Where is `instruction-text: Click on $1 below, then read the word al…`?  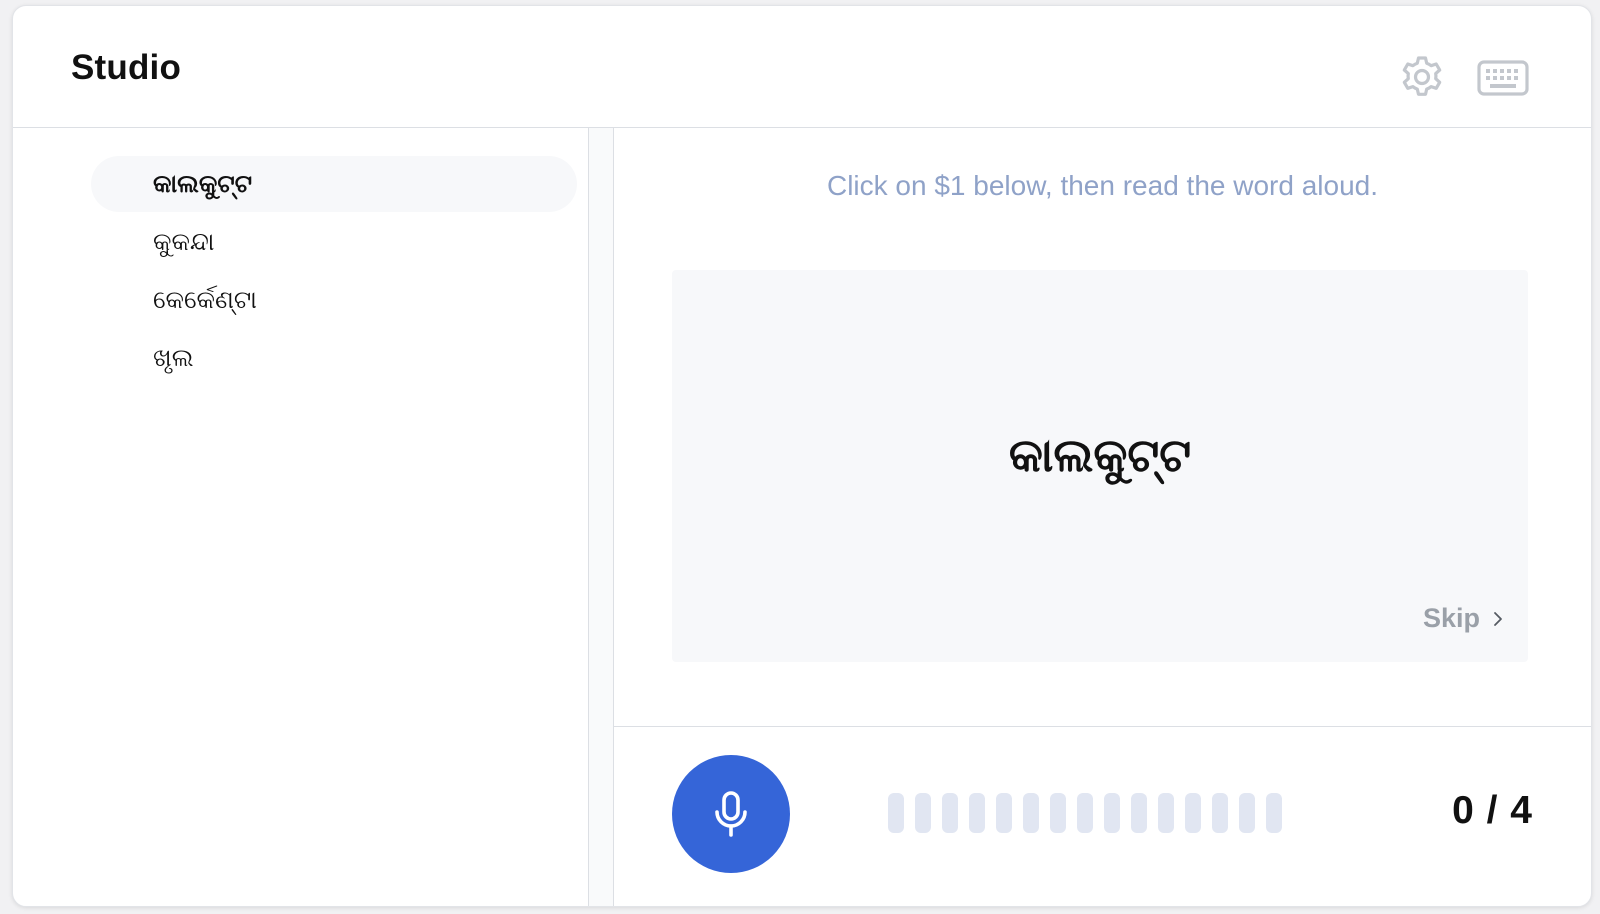
instruction-text: Click on $1 below, then read the word al… is located at coordinates (1102, 185).